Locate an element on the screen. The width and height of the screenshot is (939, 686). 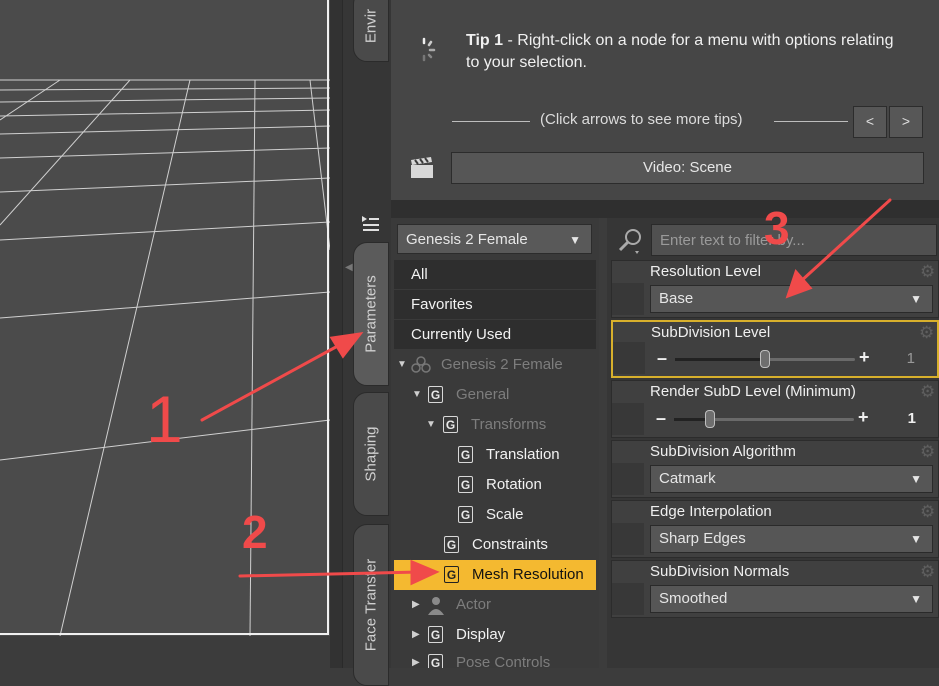
subdivision-level-slider is located at coordinates (765, 359).